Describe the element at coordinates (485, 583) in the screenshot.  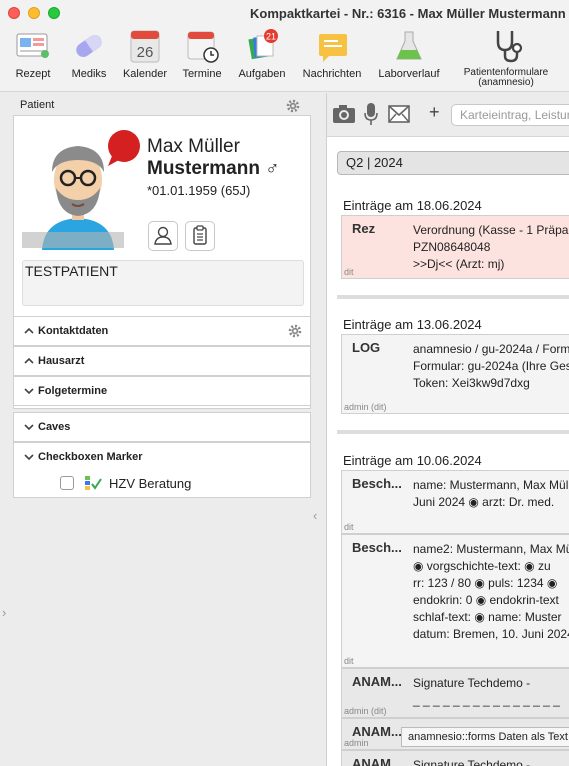
I see `entry-line: rr: 123 / 80 ◉ puls: 1234 ◉` at that location.